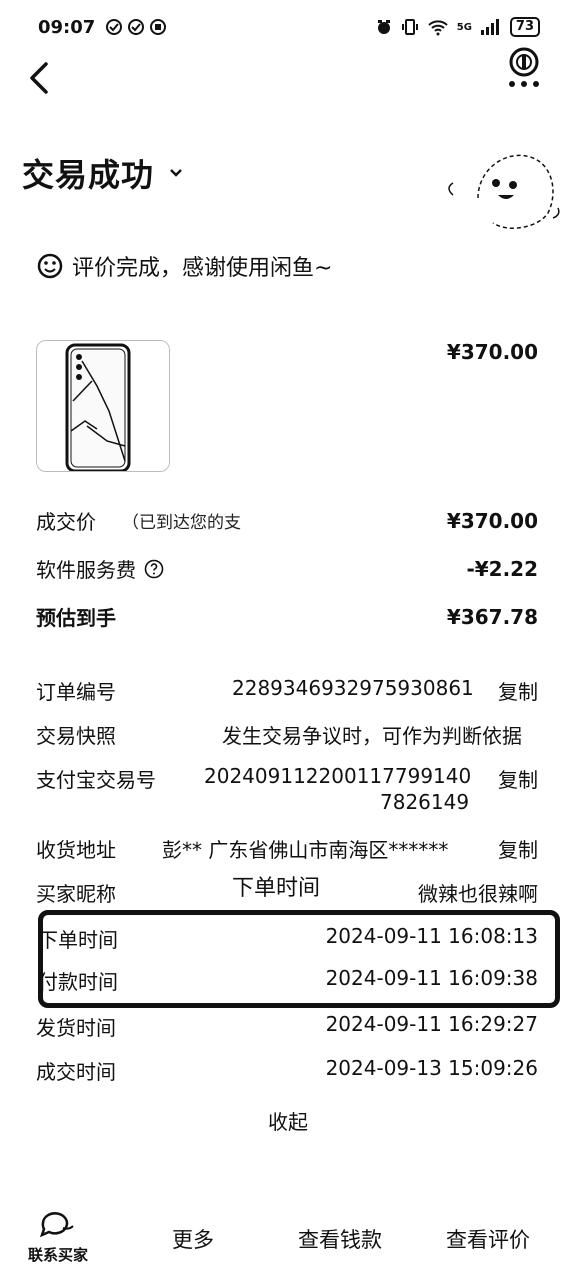 The height and width of the screenshot is (1280, 576). I want to click on smile-icon, so click(50, 266).